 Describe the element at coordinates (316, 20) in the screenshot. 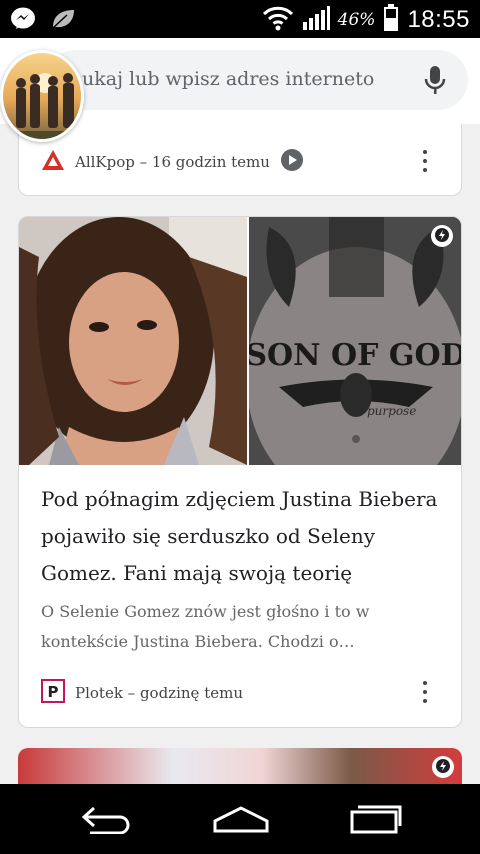

I see `signal-icon` at that location.